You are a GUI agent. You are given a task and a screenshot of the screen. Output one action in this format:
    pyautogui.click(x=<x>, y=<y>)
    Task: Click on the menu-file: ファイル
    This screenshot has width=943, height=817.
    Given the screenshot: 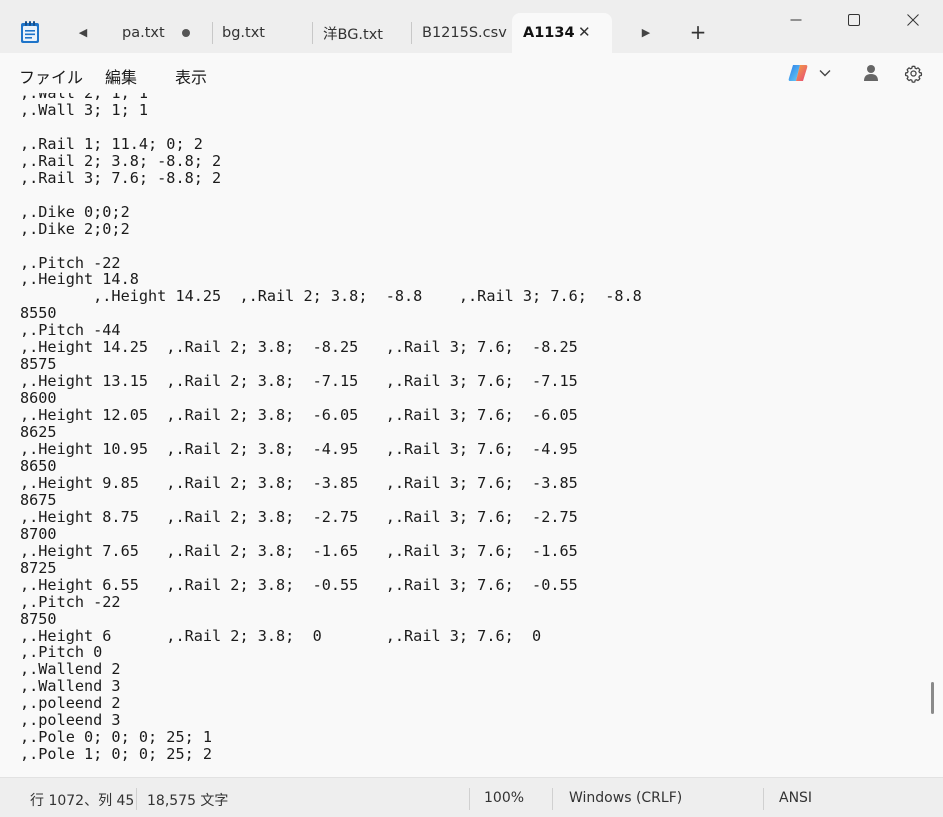 What is the action you would take?
    pyautogui.click(x=51, y=76)
    